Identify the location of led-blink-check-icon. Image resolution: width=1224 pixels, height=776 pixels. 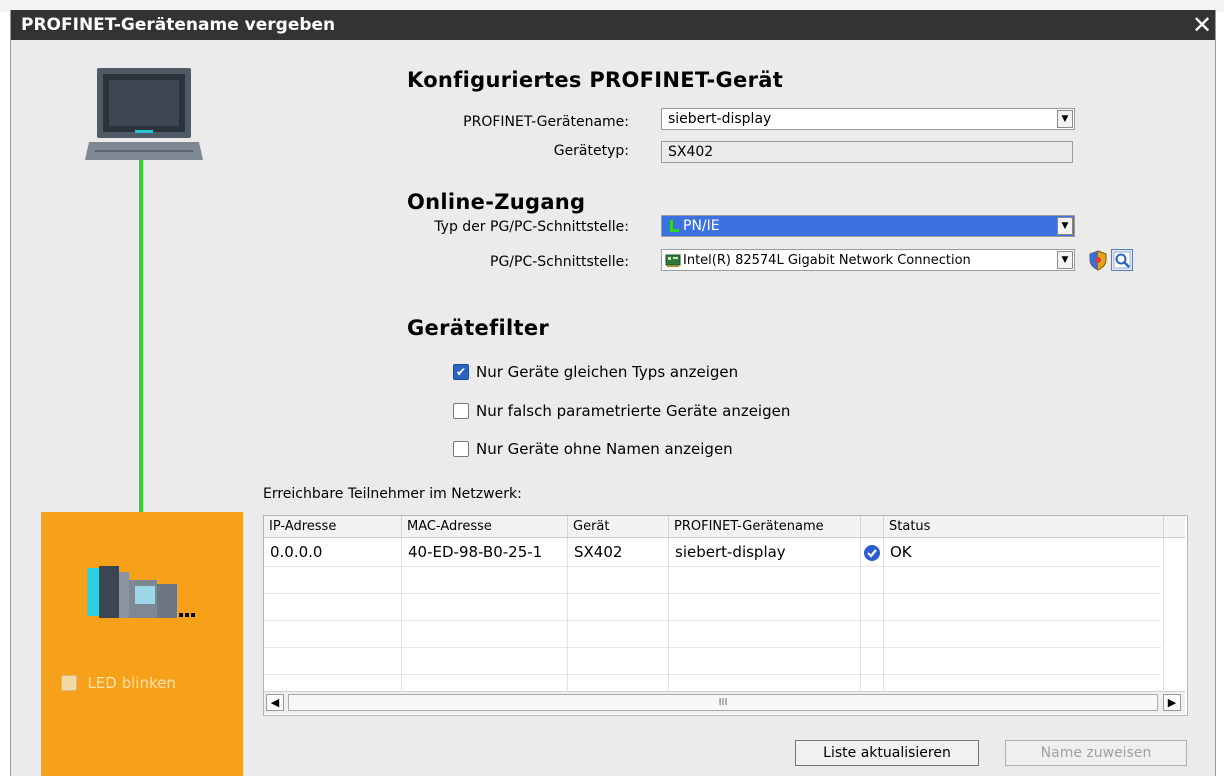
(69, 683).